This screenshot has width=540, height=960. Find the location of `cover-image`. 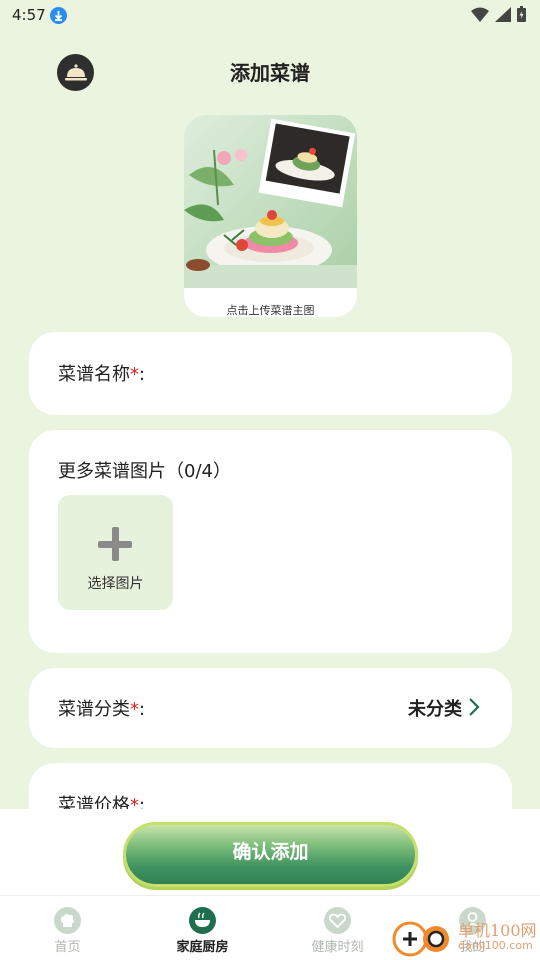

cover-image is located at coordinates (270, 201).